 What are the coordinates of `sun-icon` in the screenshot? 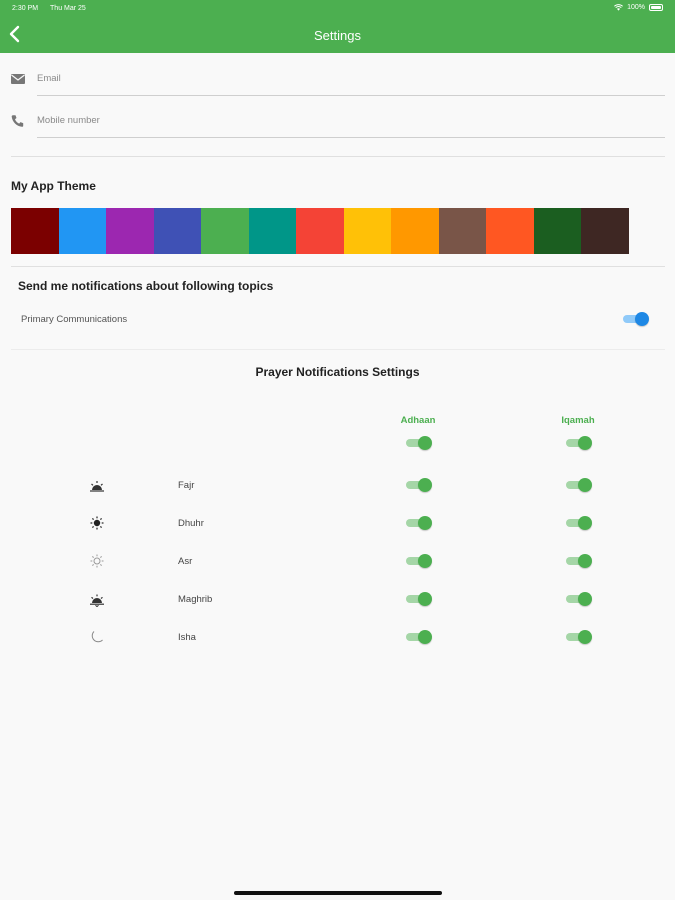 It's located at (97, 523).